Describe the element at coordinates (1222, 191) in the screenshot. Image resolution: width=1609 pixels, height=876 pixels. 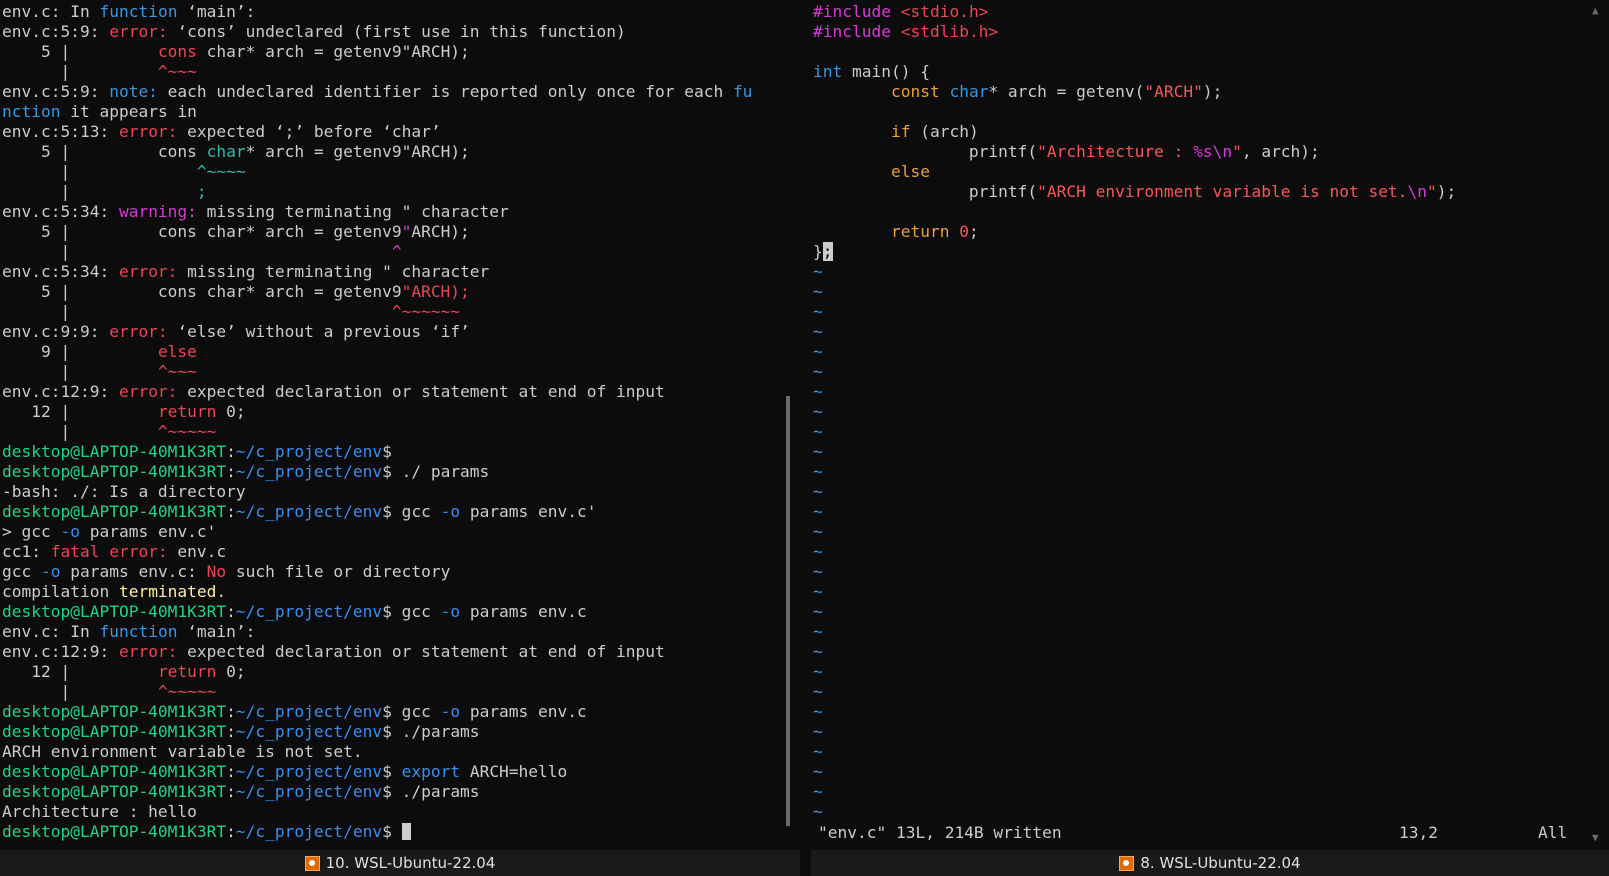
I see `text-segment: "ARCH environment variable is not set.` at that location.